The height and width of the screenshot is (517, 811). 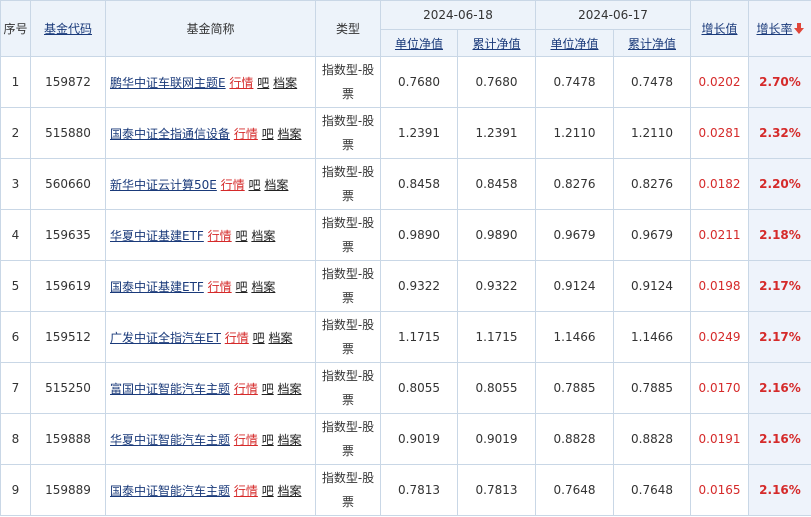 I want to click on fund-name-link: 新华中证云计算50E, so click(x=163, y=185).